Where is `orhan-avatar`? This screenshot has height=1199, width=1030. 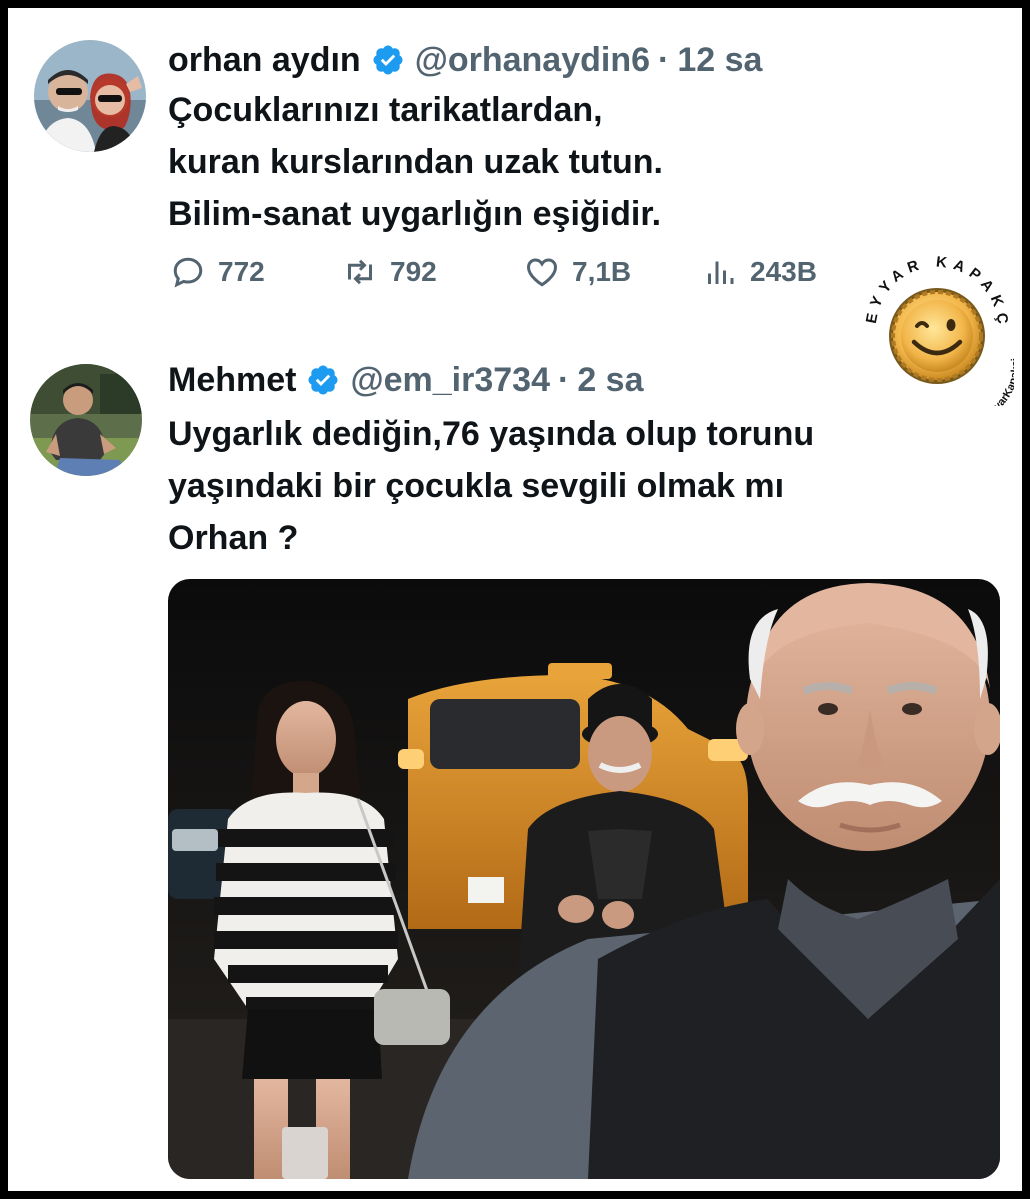 orhan-avatar is located at coordinates (90, 96).